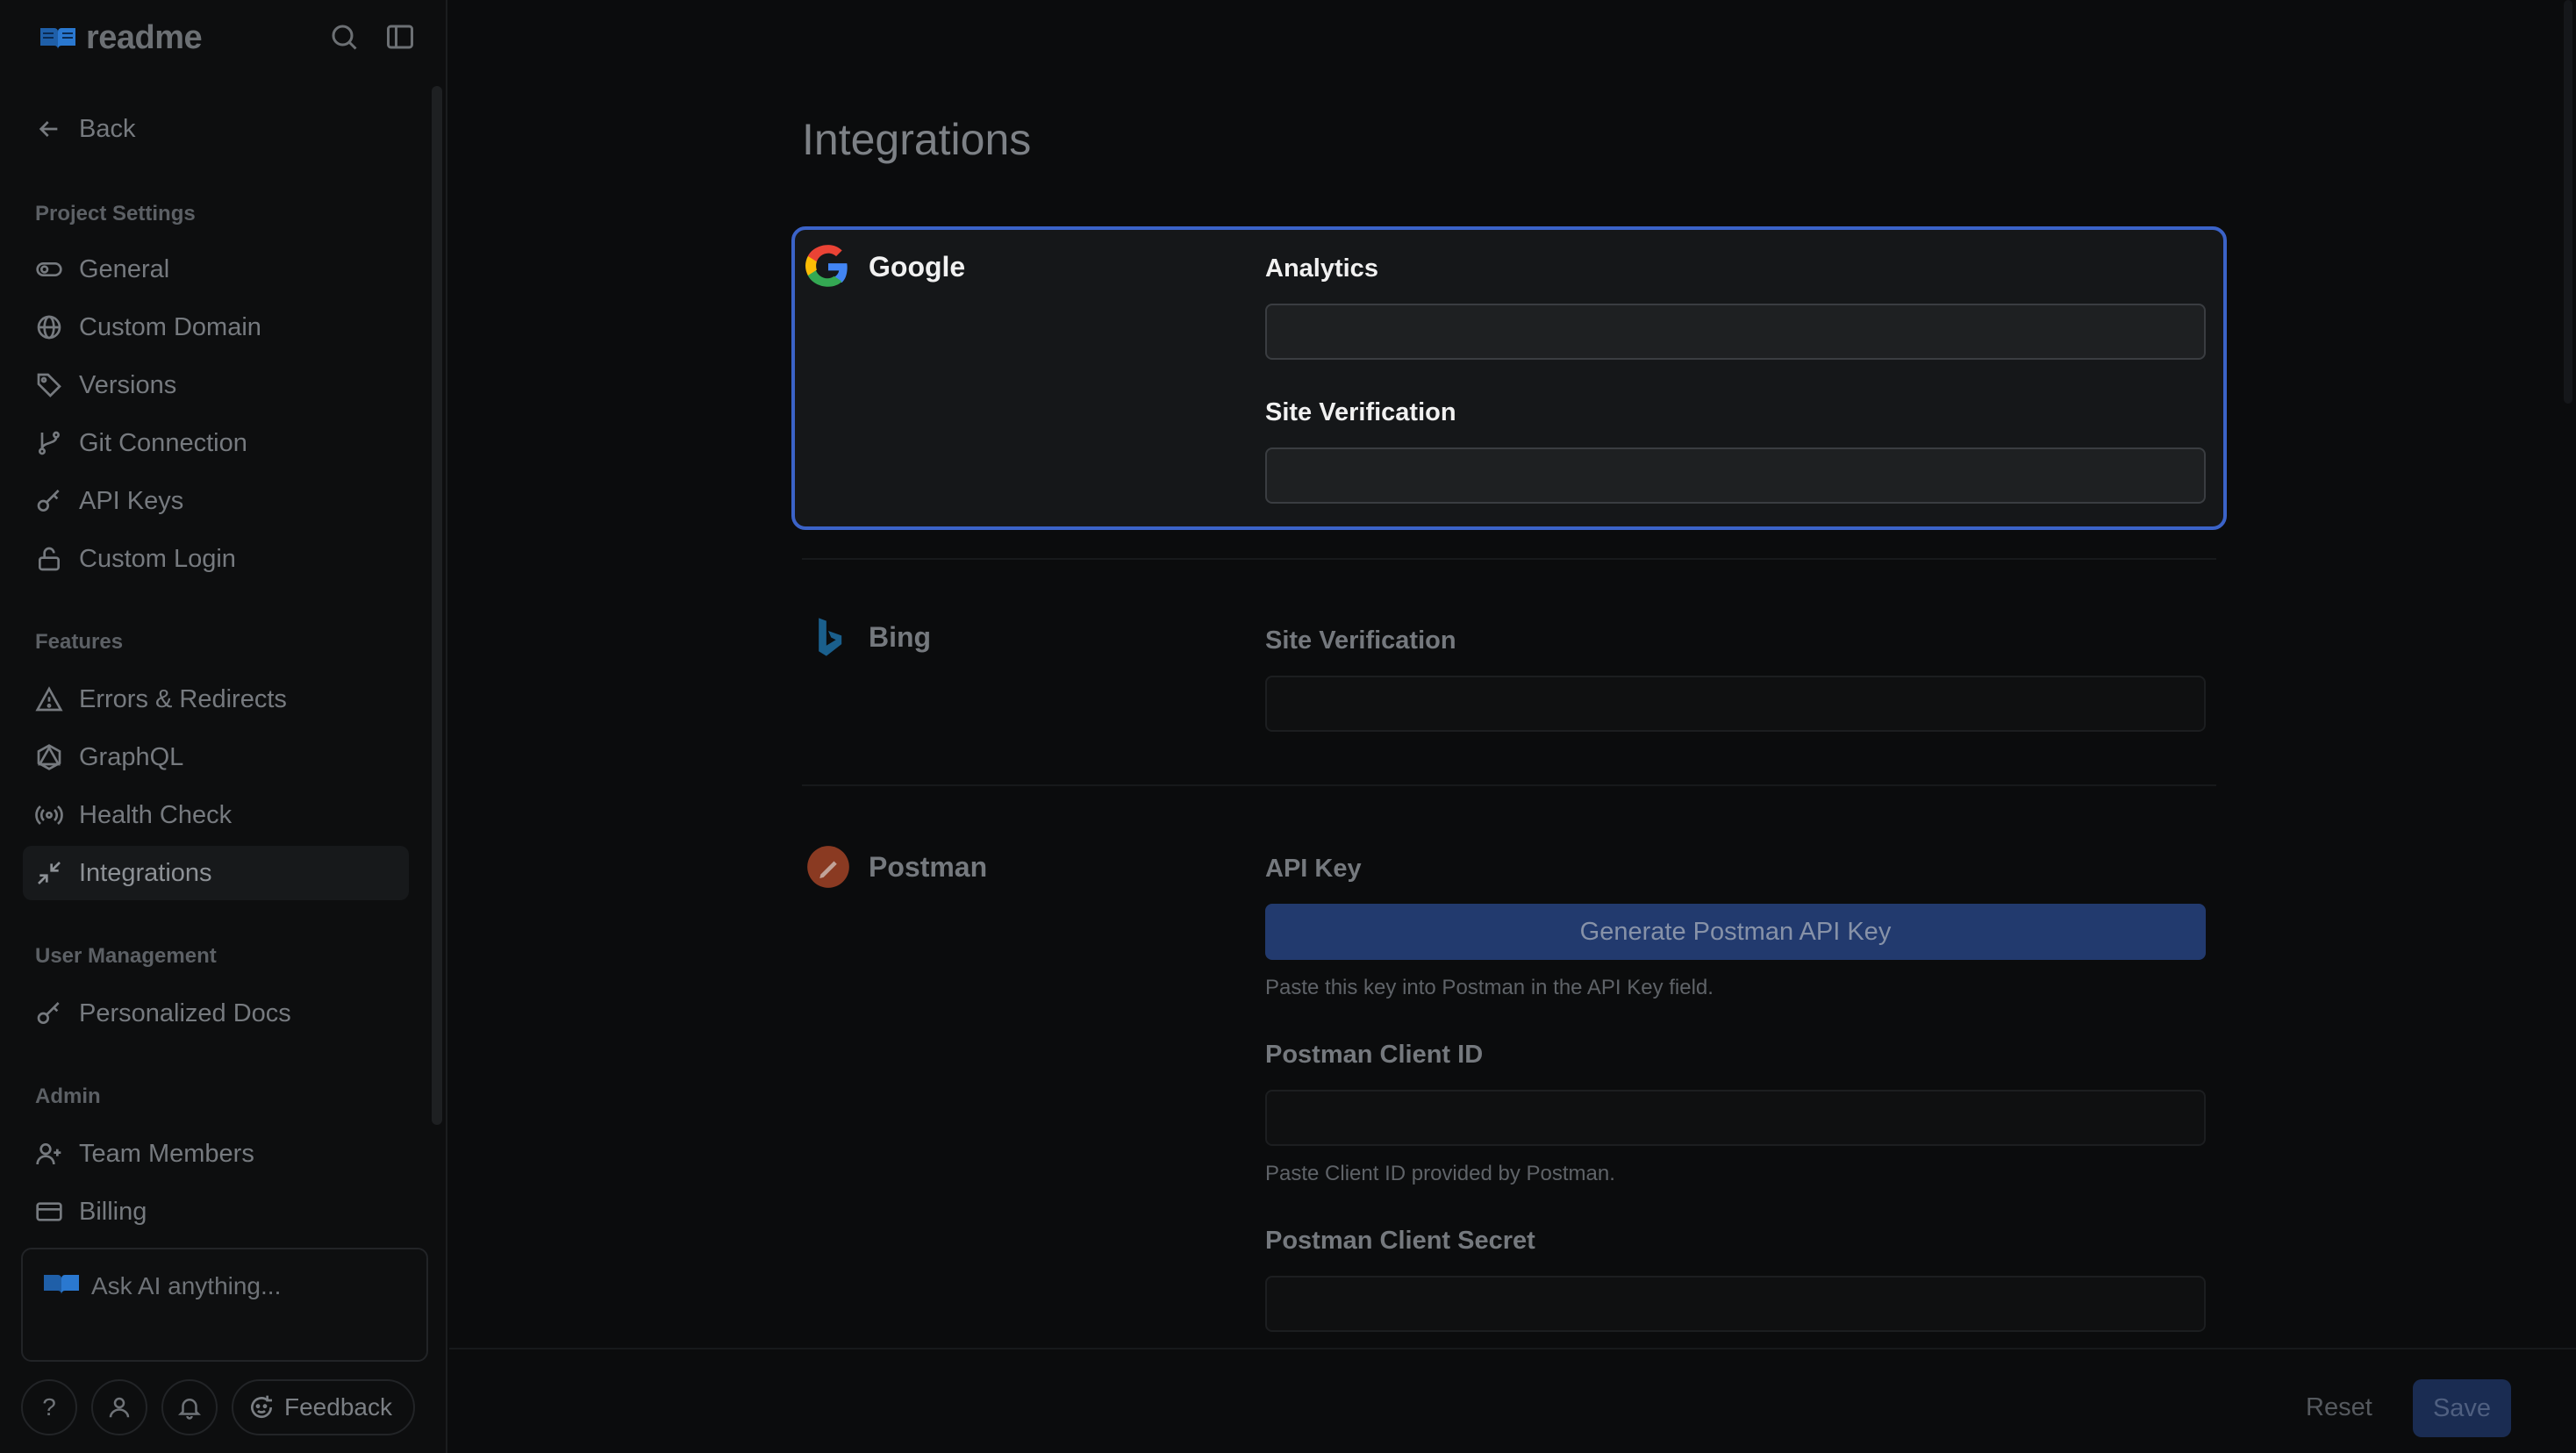  What do you see at coordinates (216, 1212) in the screenshot?
I see `sidebar-item-billing: Billing` at bounding box center [216, 1212].